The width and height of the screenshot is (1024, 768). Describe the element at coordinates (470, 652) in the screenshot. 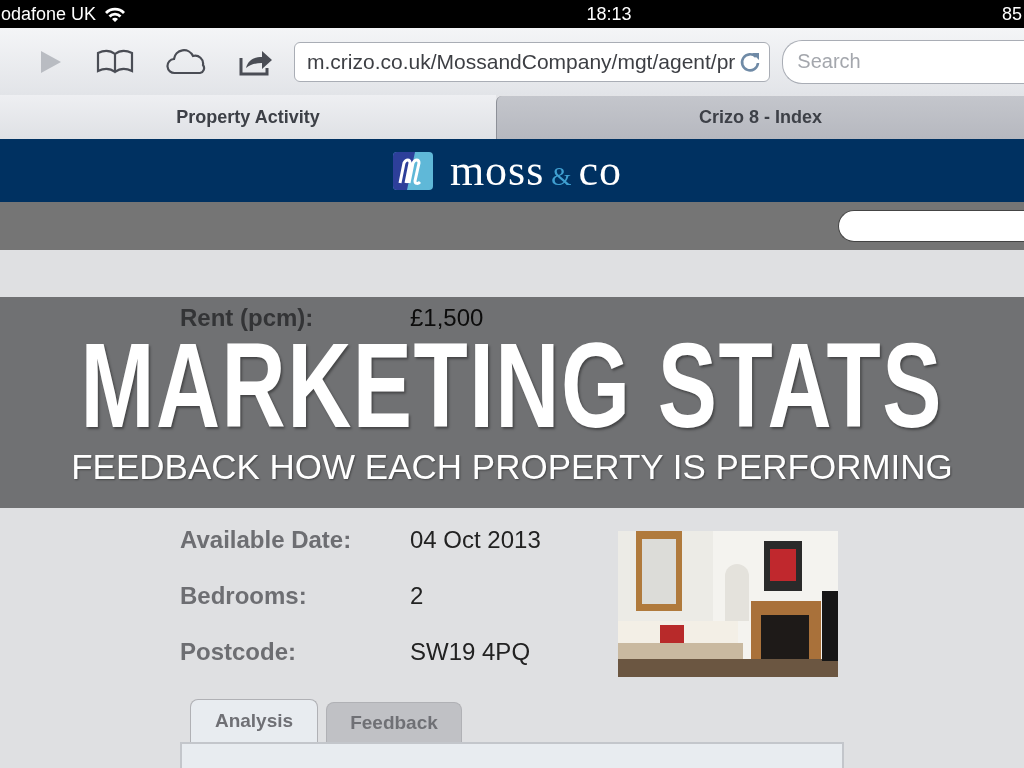

I see `field-value: SW19 4PQ` at that location.